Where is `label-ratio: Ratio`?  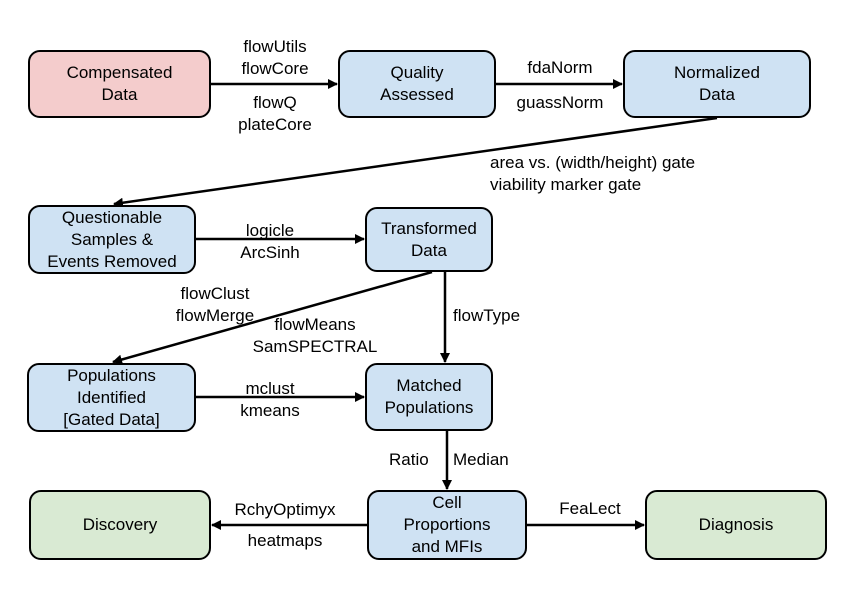
label-ratio: Ratio is located at coordinates (409, 459).